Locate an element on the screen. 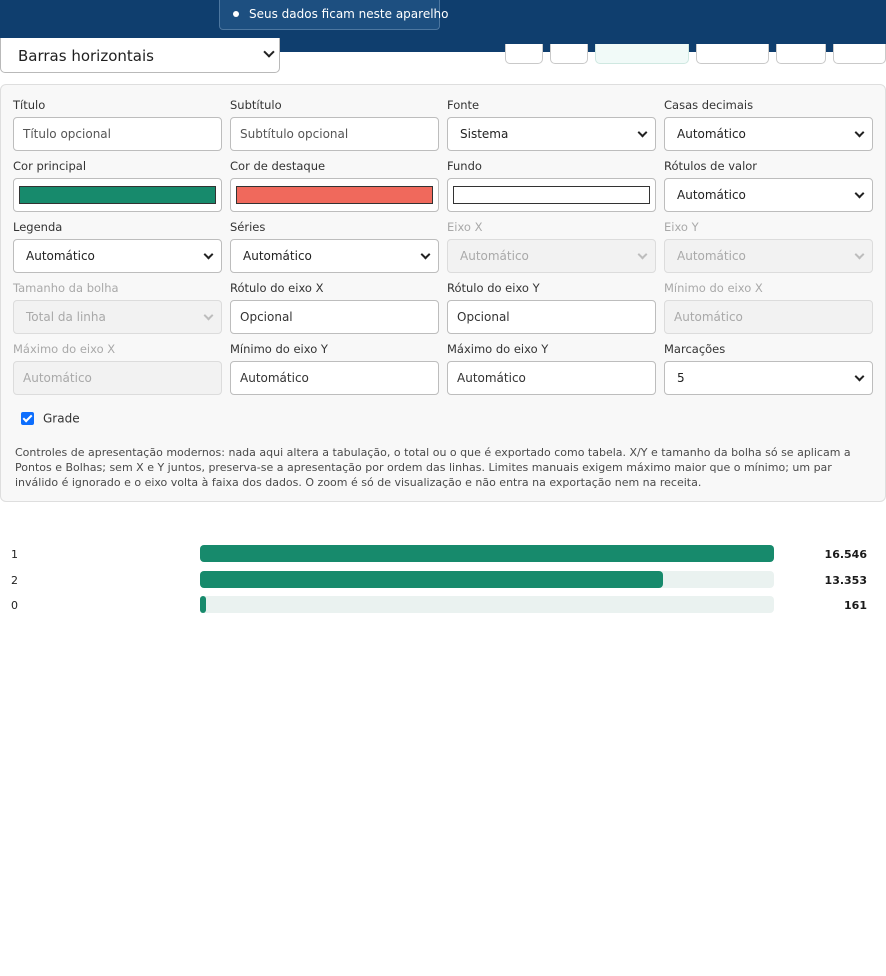  decimals-label: Casas decimais is located at coordinates (709, 105).